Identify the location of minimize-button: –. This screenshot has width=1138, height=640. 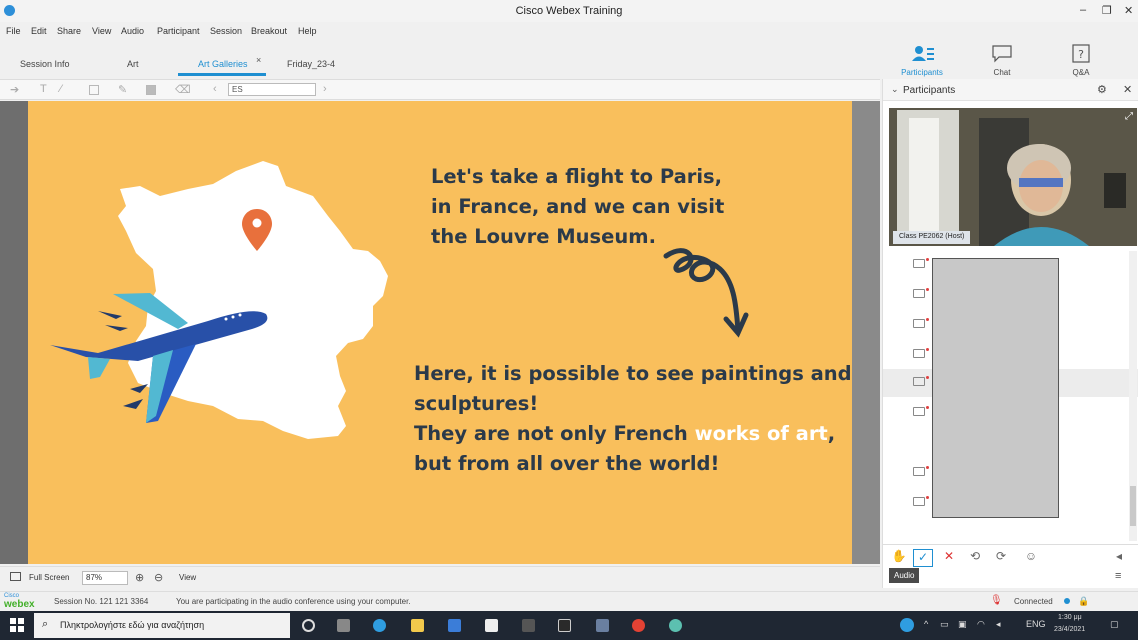
(1083, 10).